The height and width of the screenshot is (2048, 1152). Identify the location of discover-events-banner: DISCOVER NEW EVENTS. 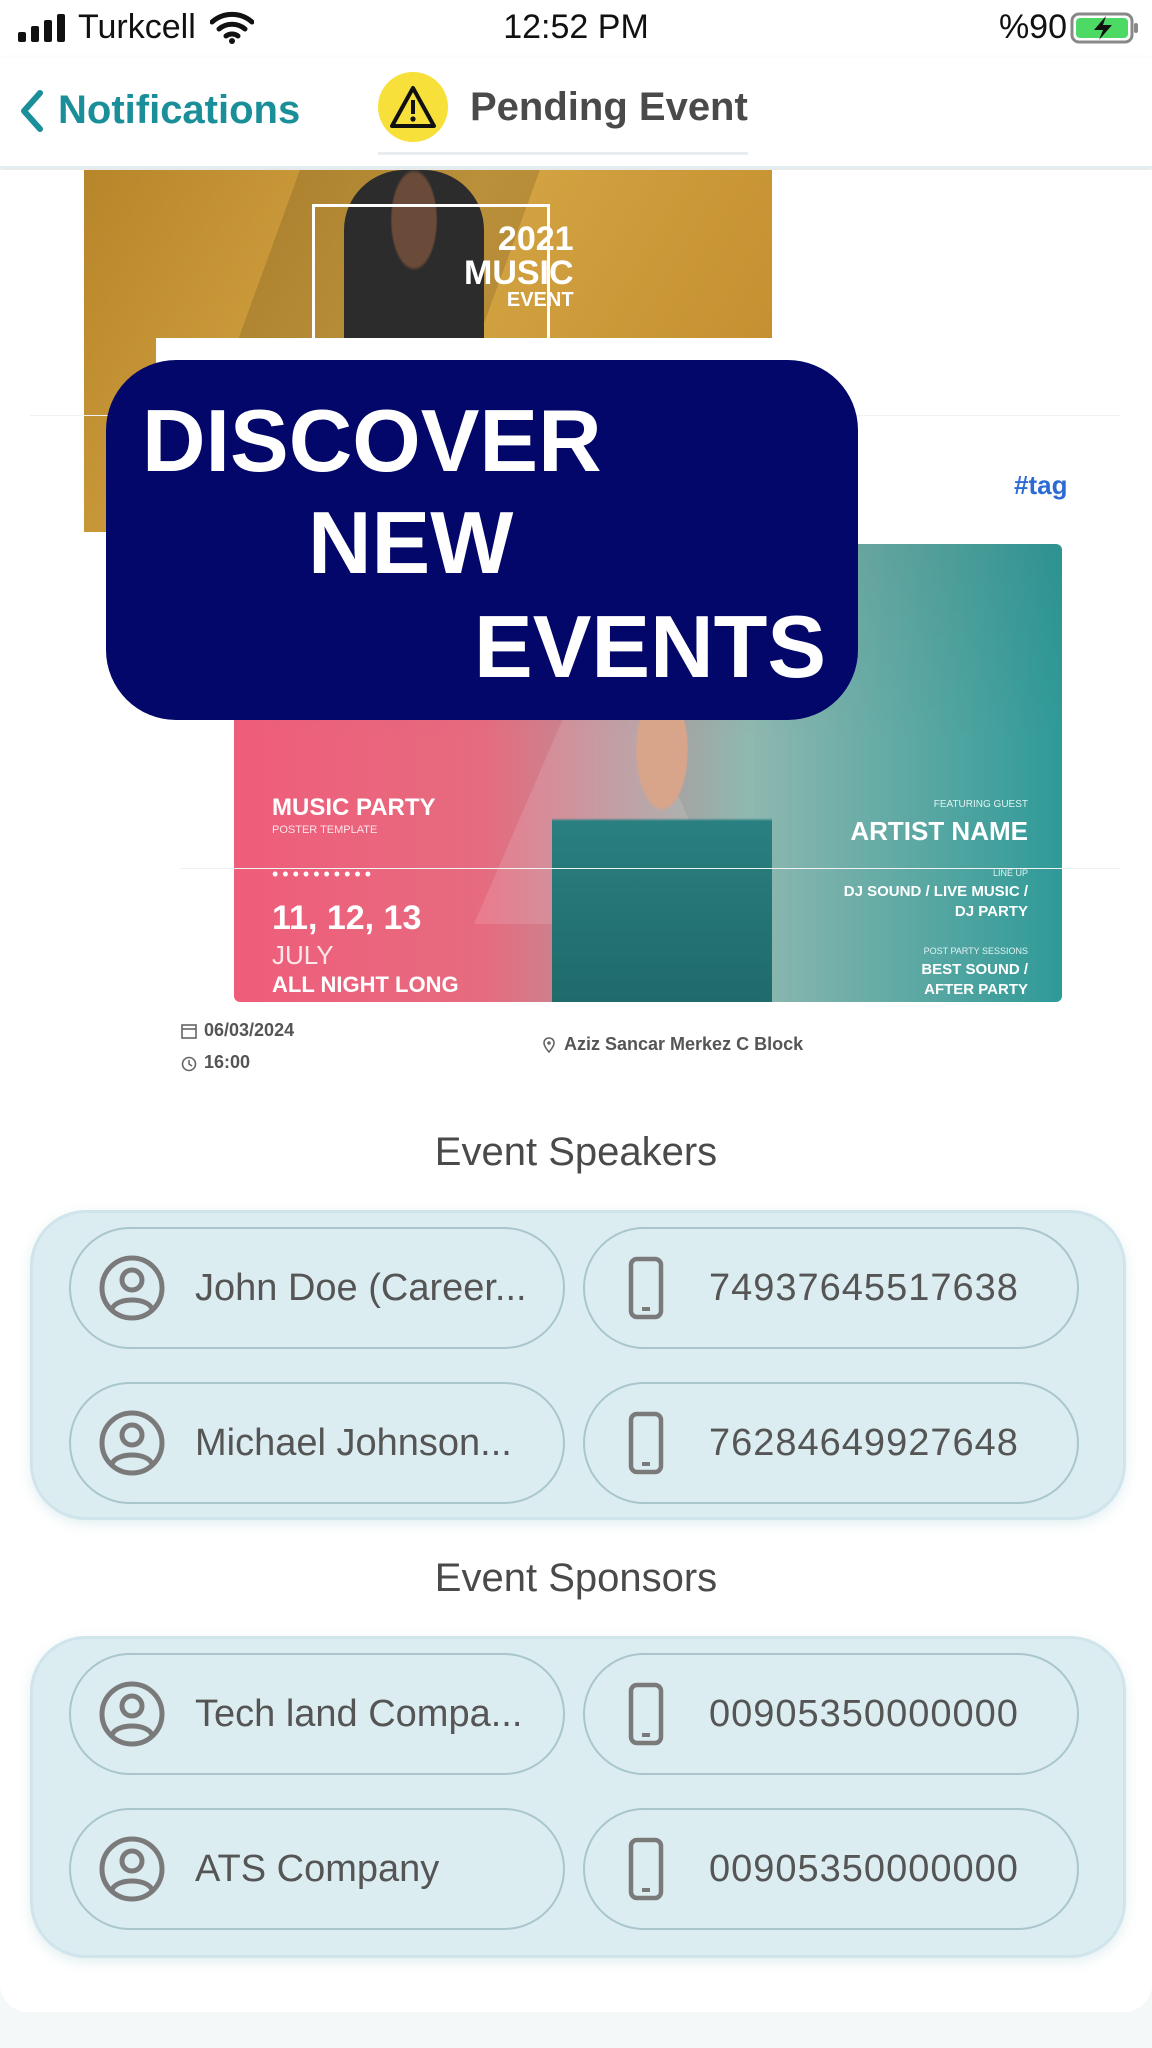
(482, 540).